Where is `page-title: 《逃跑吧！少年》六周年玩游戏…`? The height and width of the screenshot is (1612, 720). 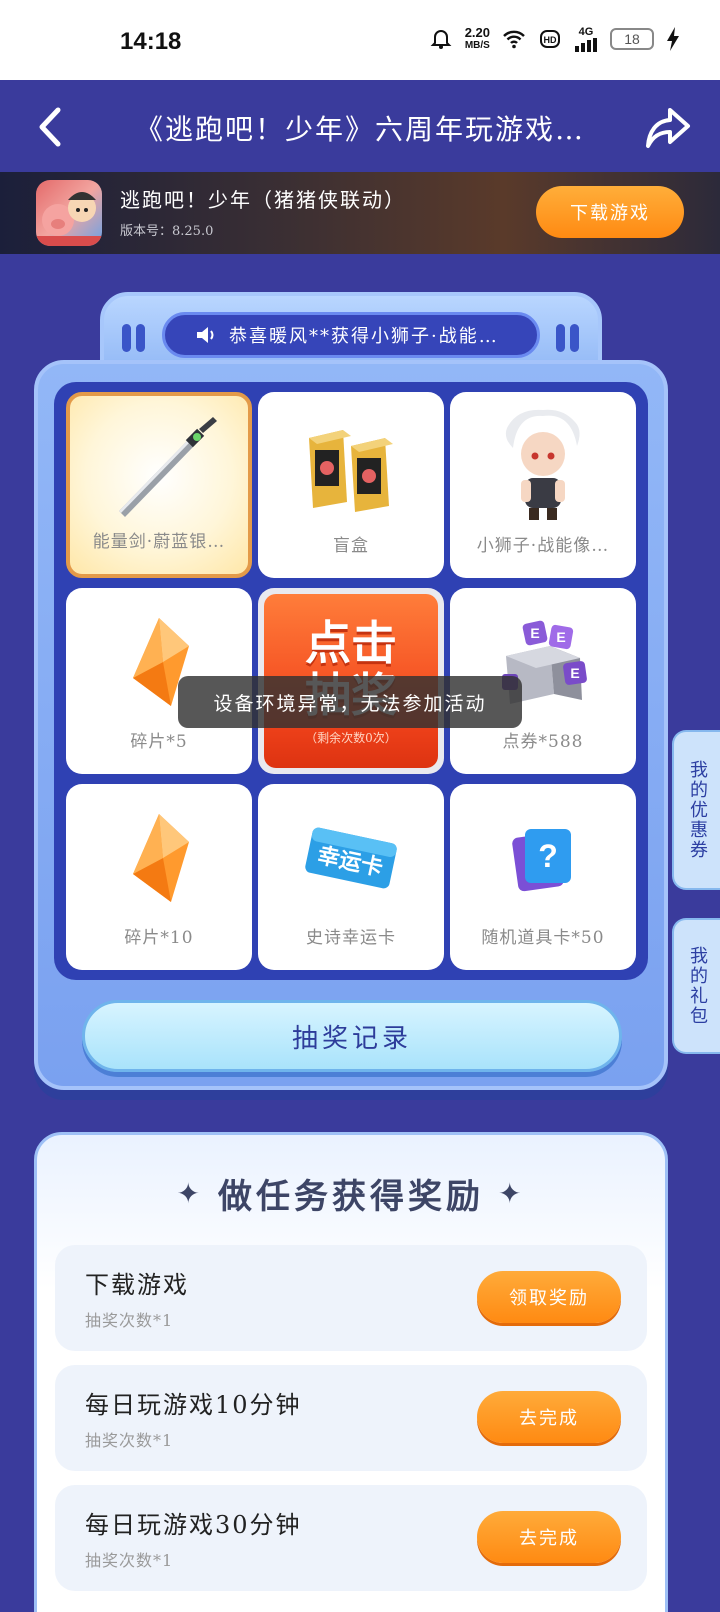 page-title: 《逃跑吧！少年》六周年玩游戏… is located at coordinates (359, 129).